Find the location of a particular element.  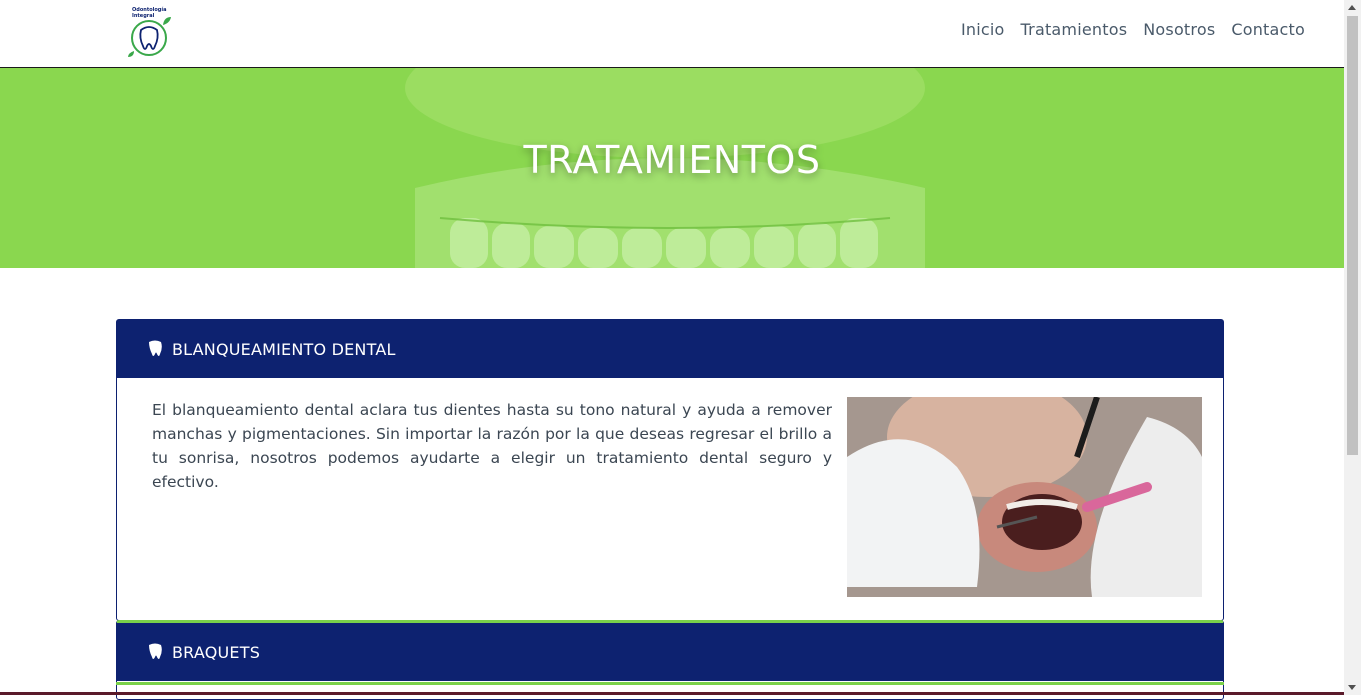

nav-item-nosotros: Nosotros is located at coordinates (1179, 29).